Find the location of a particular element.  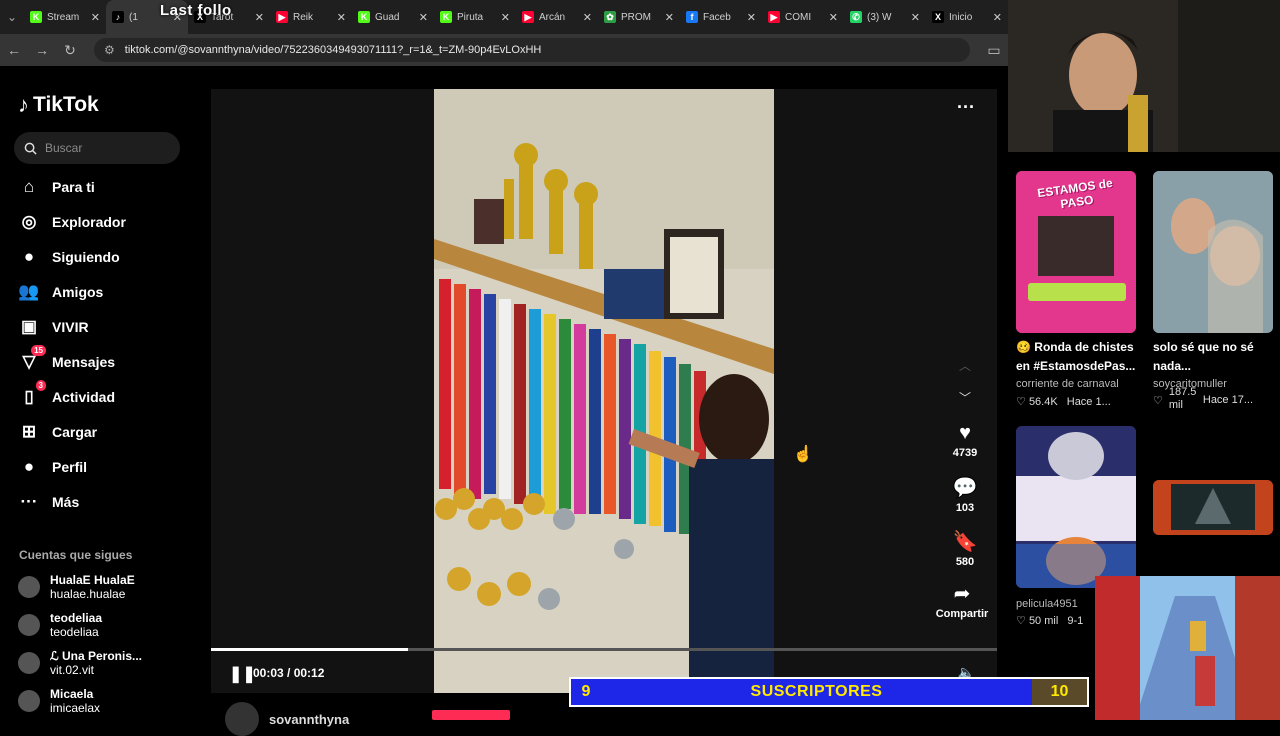

browser-tab: K Guad ✕ is located at coordinates (393, 17).